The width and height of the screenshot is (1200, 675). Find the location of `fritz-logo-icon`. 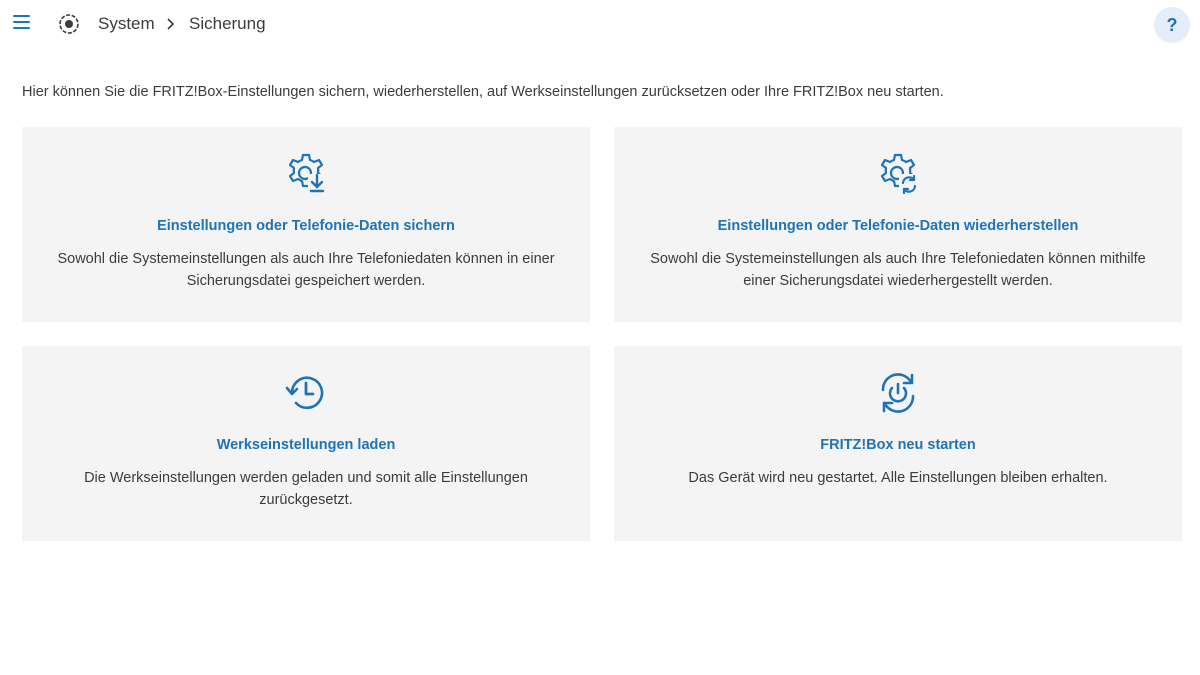

fritz-logo-icon is located at coordinates (69, 24).